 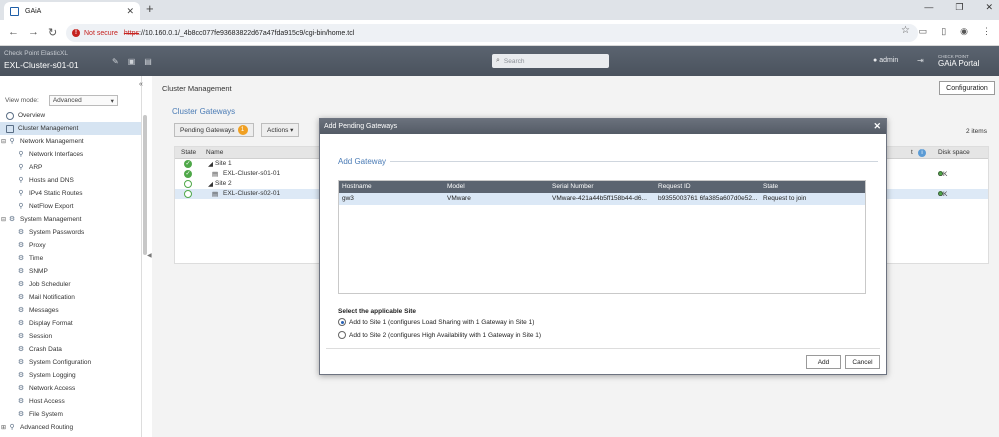 What do you see at coordinates (70, 310) in the screenshot?
I see `sidebar-item-messages: ⚙ Messages` at bounding box center [70, 310].